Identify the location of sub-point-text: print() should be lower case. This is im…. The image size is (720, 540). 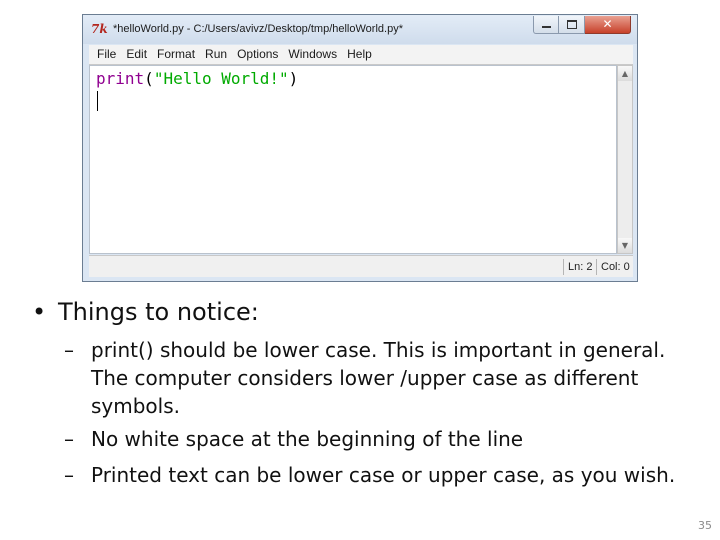
(378, 378).